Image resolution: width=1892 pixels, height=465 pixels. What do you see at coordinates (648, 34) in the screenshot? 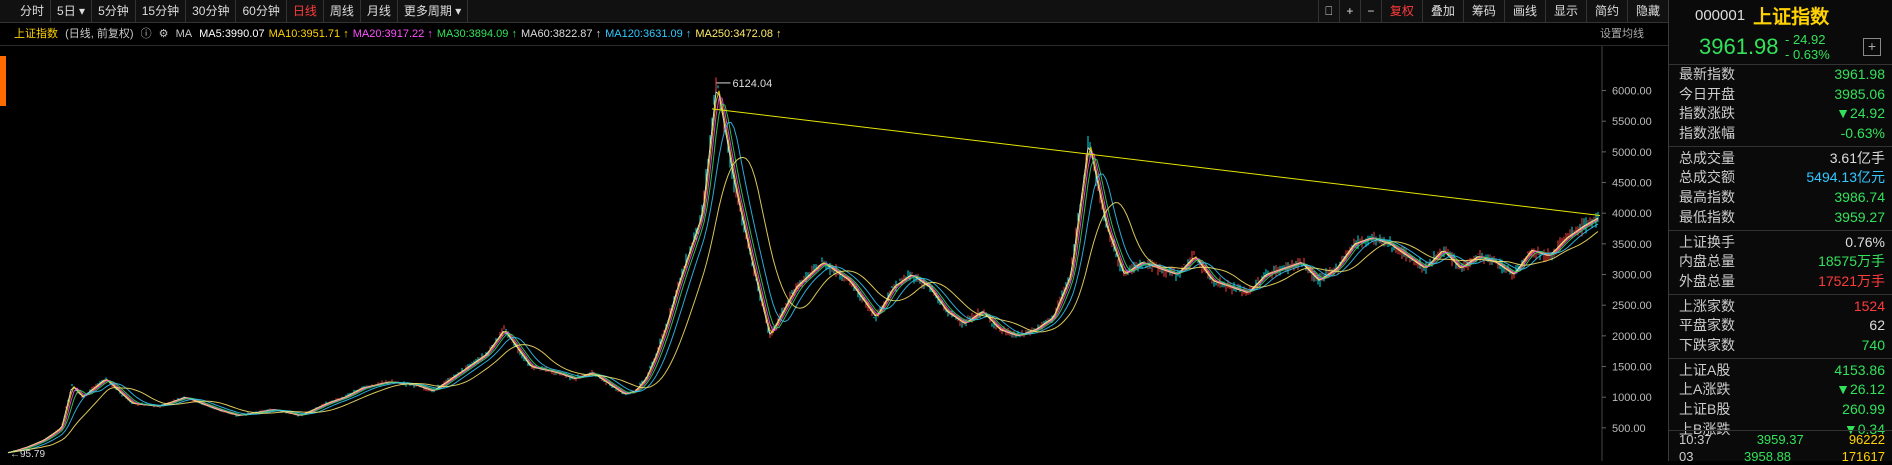
I see `ma-value: MA120:3631.09 ↑` at bounding box center [648, 34].